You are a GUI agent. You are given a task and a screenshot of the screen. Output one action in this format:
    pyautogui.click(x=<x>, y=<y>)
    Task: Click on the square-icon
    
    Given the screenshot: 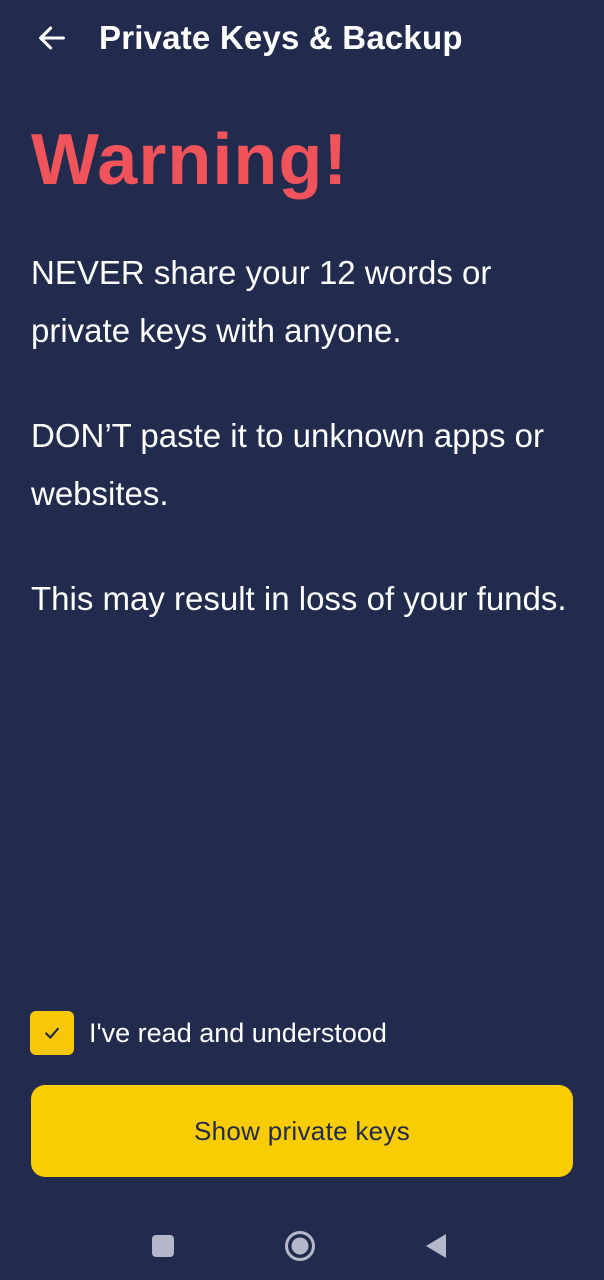 What is the action you would take?
    pyautogui.click(x=163, y=1246)
    